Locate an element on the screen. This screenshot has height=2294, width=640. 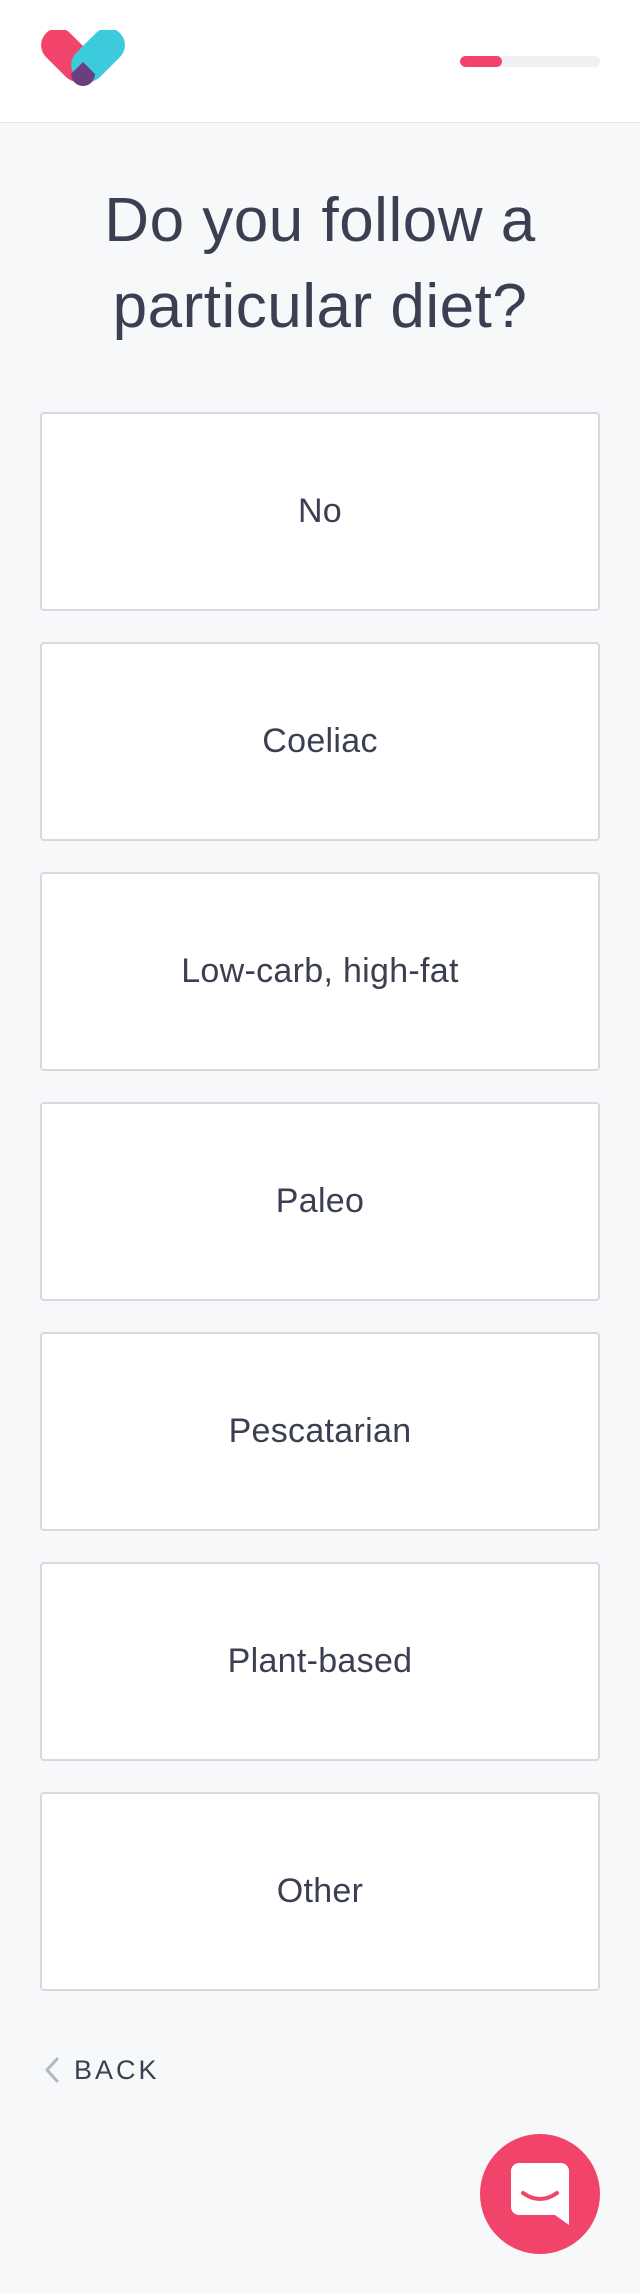
option-label: Pescatarian is located at coordinates (320, 1431).